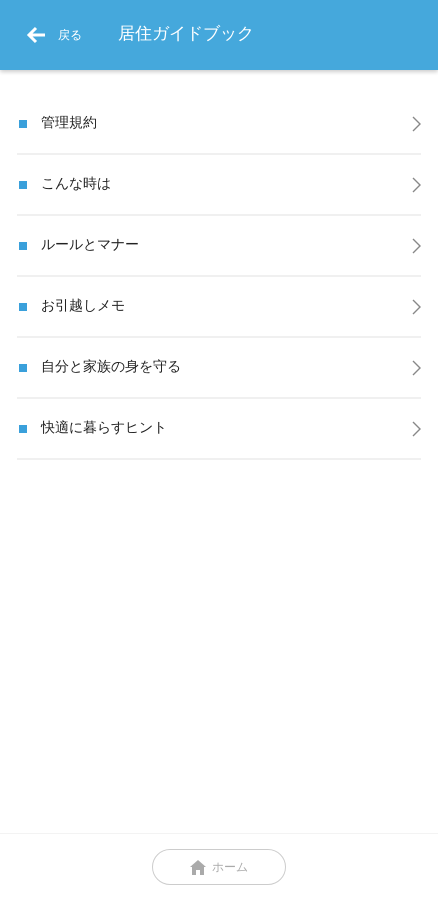 The width and height of the screenshot is (438, 900). I want to click on menu-item: お引越しメモ, so click(219, 307).